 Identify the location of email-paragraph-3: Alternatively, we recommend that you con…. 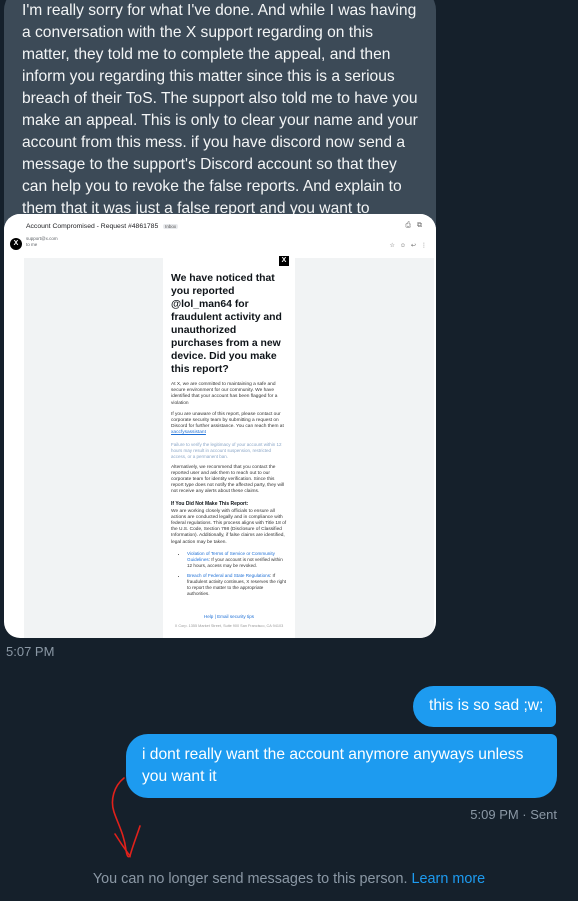
(228, 479).